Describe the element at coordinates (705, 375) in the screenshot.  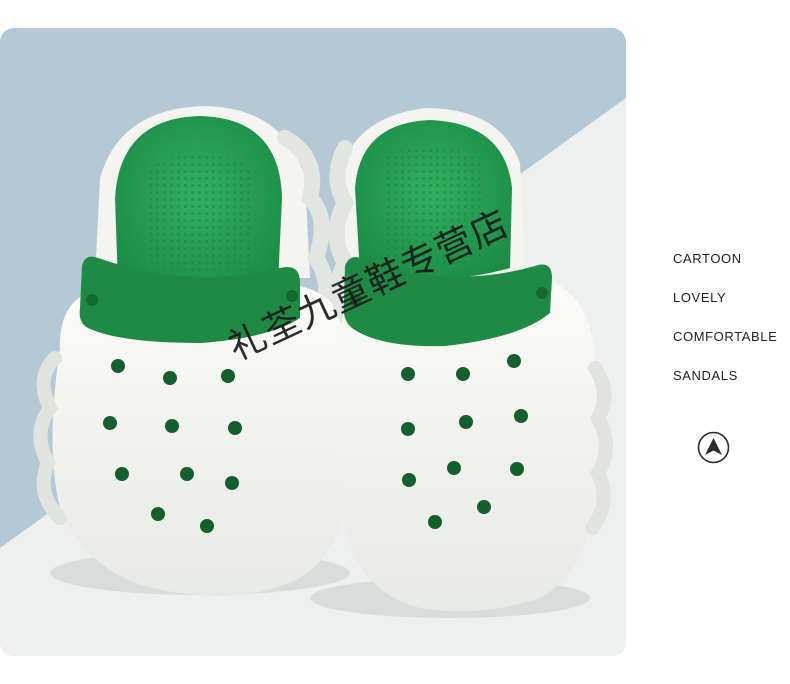
I see `feature-item-sandals: SANDALS` at that location.